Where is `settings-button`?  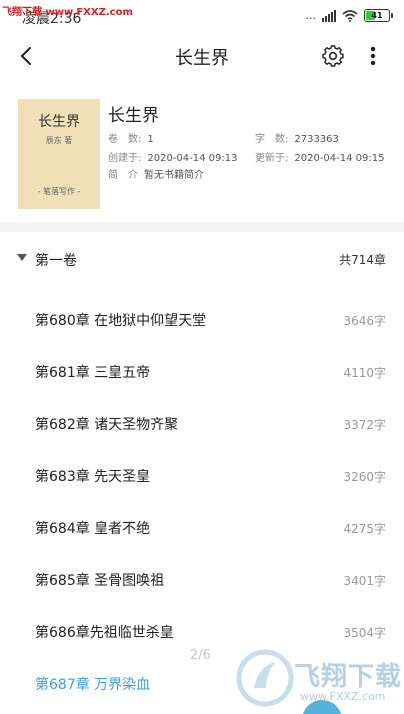
settings-button is located at coordinates (333, 56).